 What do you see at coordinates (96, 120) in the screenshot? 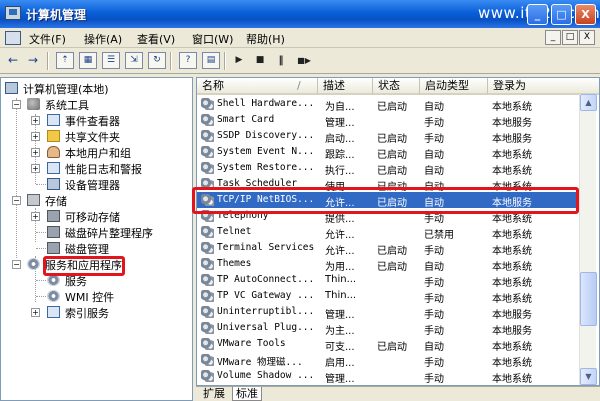
I see `tree-item-event-viewer: + 事件查看器` at bounding box center [96, 120].